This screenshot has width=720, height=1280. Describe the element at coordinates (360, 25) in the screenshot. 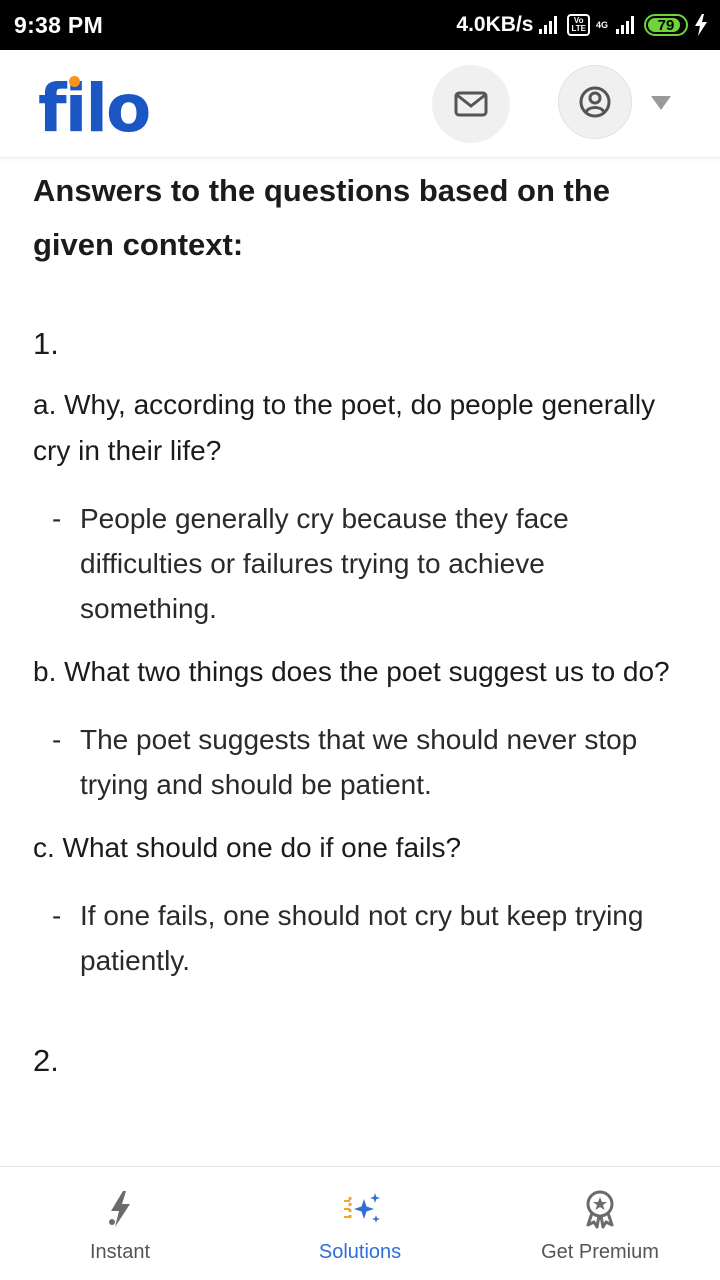

I see `status-bar: 9:38 PM 4.0KB/s Vo LTE 4G 79` at that location.